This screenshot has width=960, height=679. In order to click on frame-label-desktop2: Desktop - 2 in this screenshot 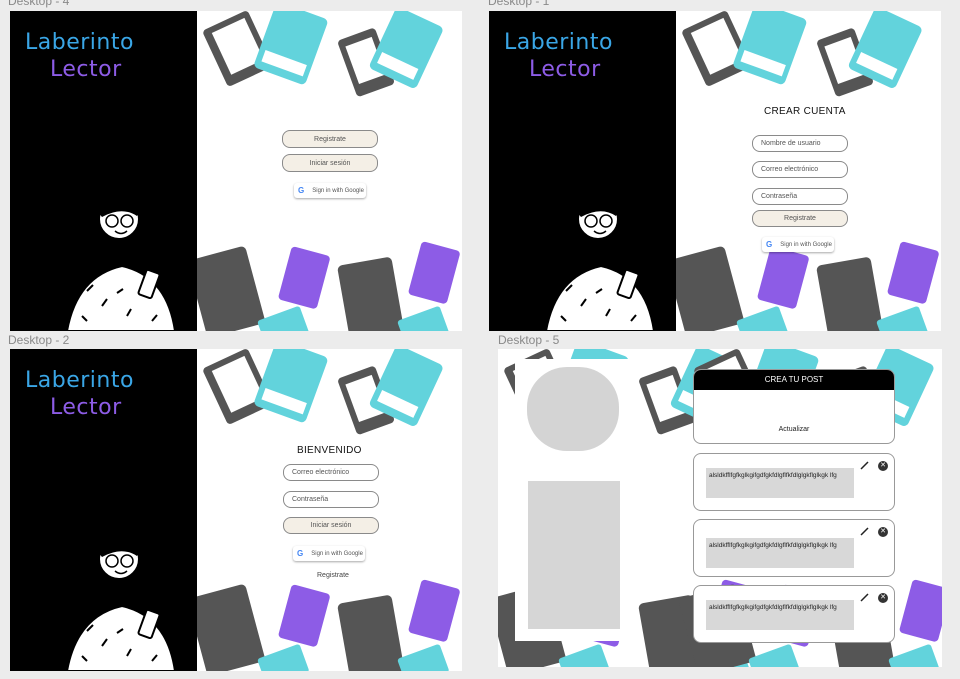, I will do `click(39, 340)`.